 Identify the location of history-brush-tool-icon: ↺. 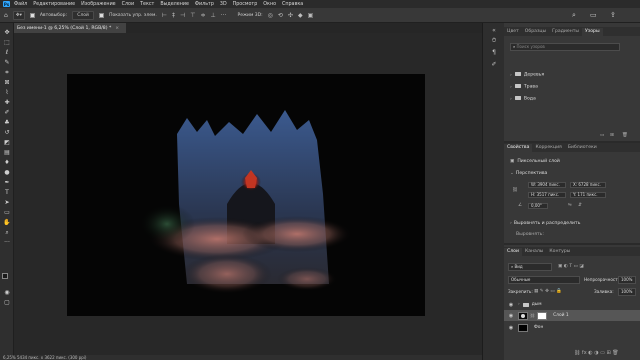
(7, 132).